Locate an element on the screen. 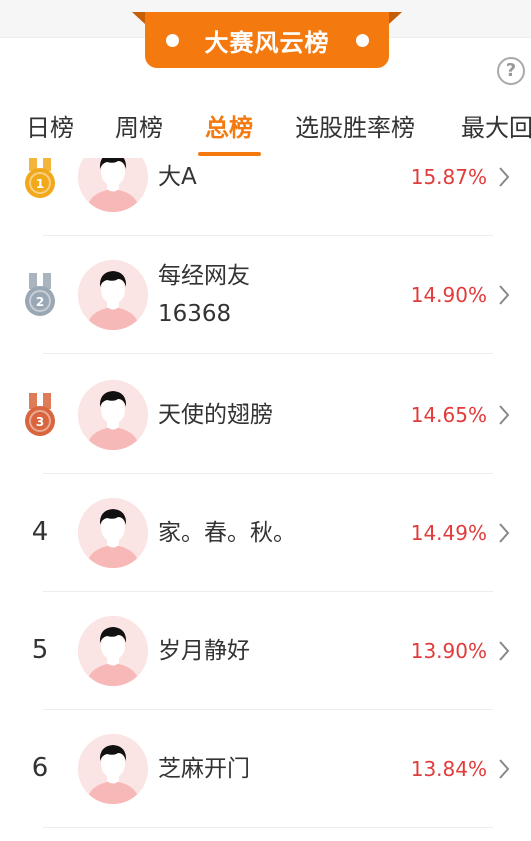 The width and height of the screenshot is (531, 841). list-item: 2 每经网友 16368 14.90% is located at coordinates (265, 295).